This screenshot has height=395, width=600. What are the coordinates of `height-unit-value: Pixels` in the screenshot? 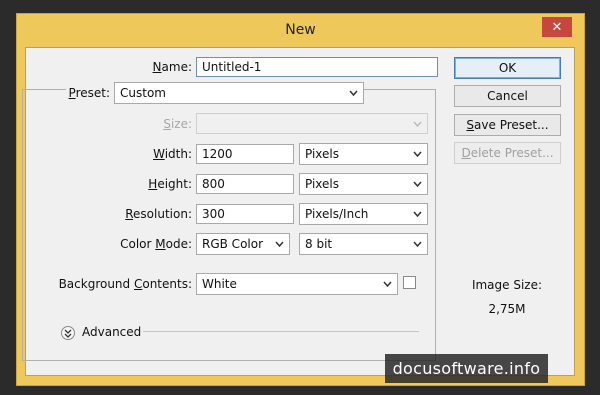 It's located at (322, 184).